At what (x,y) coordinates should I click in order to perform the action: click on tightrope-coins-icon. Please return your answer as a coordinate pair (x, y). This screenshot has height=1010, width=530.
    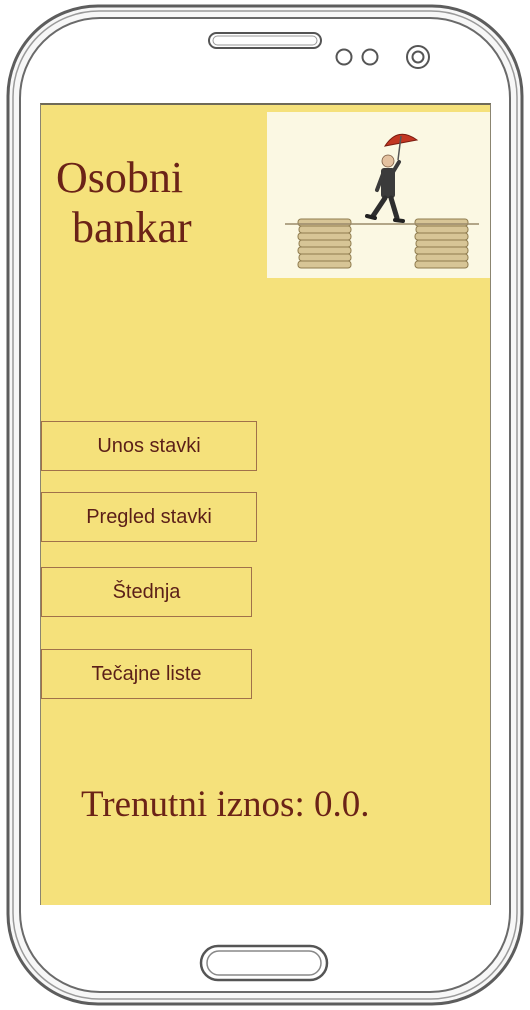
    Looking at the image, I should click on (382, 201).